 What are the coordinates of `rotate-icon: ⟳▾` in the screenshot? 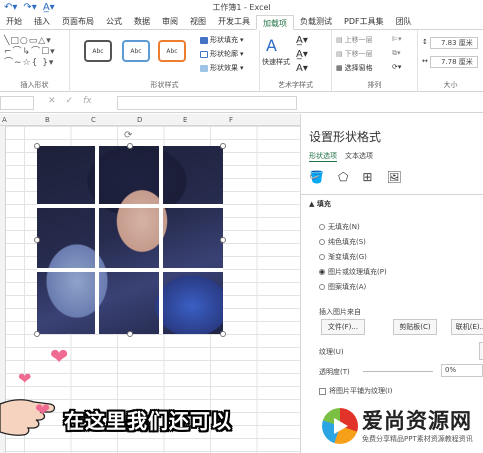 It's located at (396, 67).